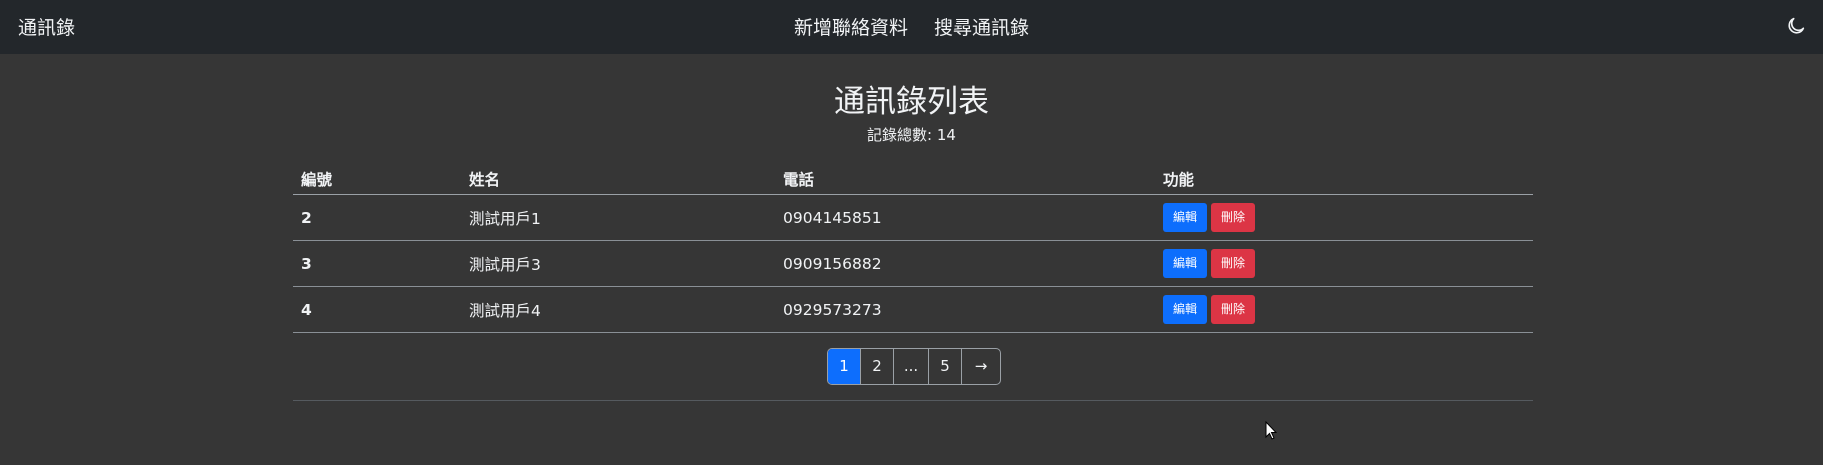 The image size is (1823, 465). Describe the element at coordinates (377, 263) in the screenshot. I see `row-id: 3` at that location.